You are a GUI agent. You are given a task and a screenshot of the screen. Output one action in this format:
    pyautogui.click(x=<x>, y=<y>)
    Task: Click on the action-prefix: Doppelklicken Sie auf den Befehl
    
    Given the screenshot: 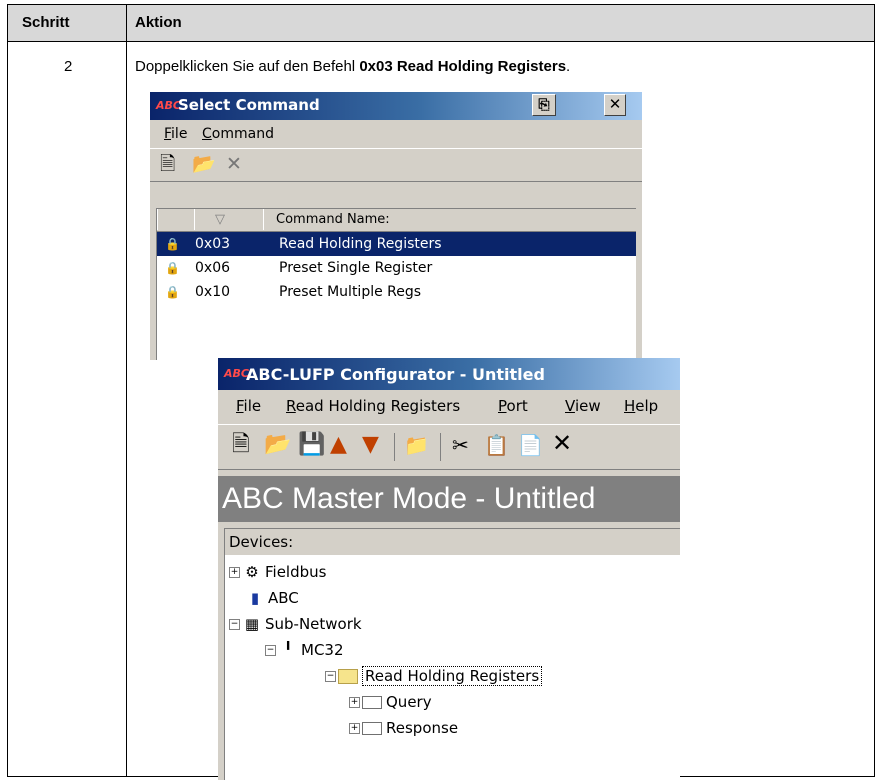 What is the action you would take?
    pyautogui.click(x=247, y=66)
    